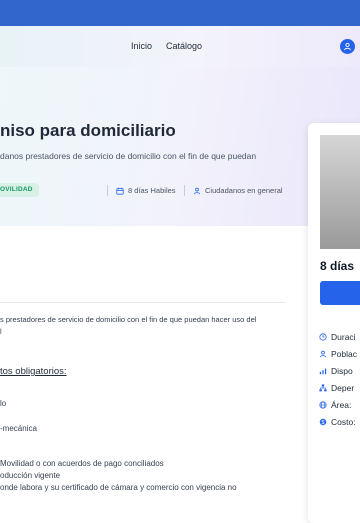  Describe the element at coordinates (30, 475) in the screenshot. I see `requirement-item: oducción vigente` at that location.